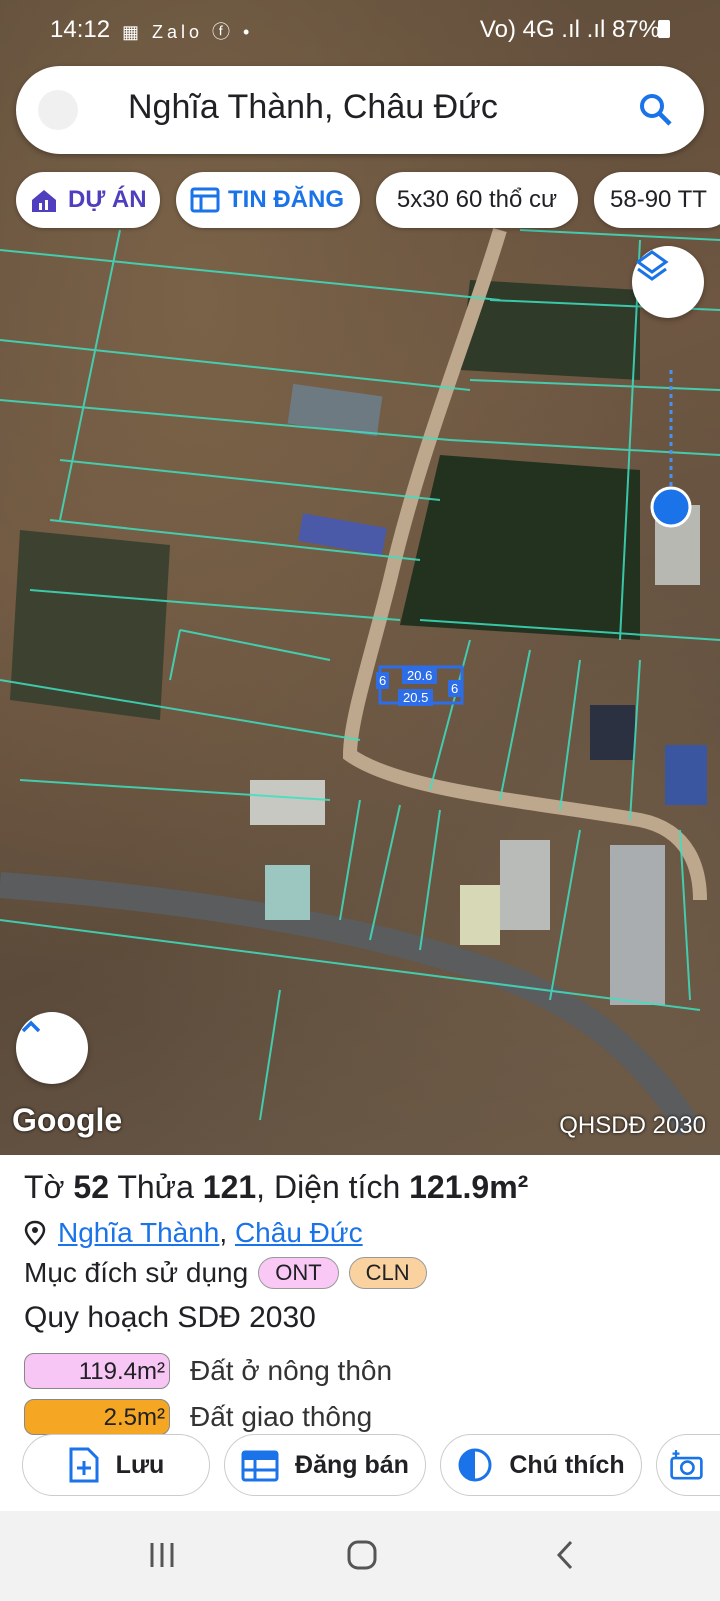 The width and height of the screenshot is (720, 1601). I want to click on plan-area: 119.4m², so click(97, 1371).